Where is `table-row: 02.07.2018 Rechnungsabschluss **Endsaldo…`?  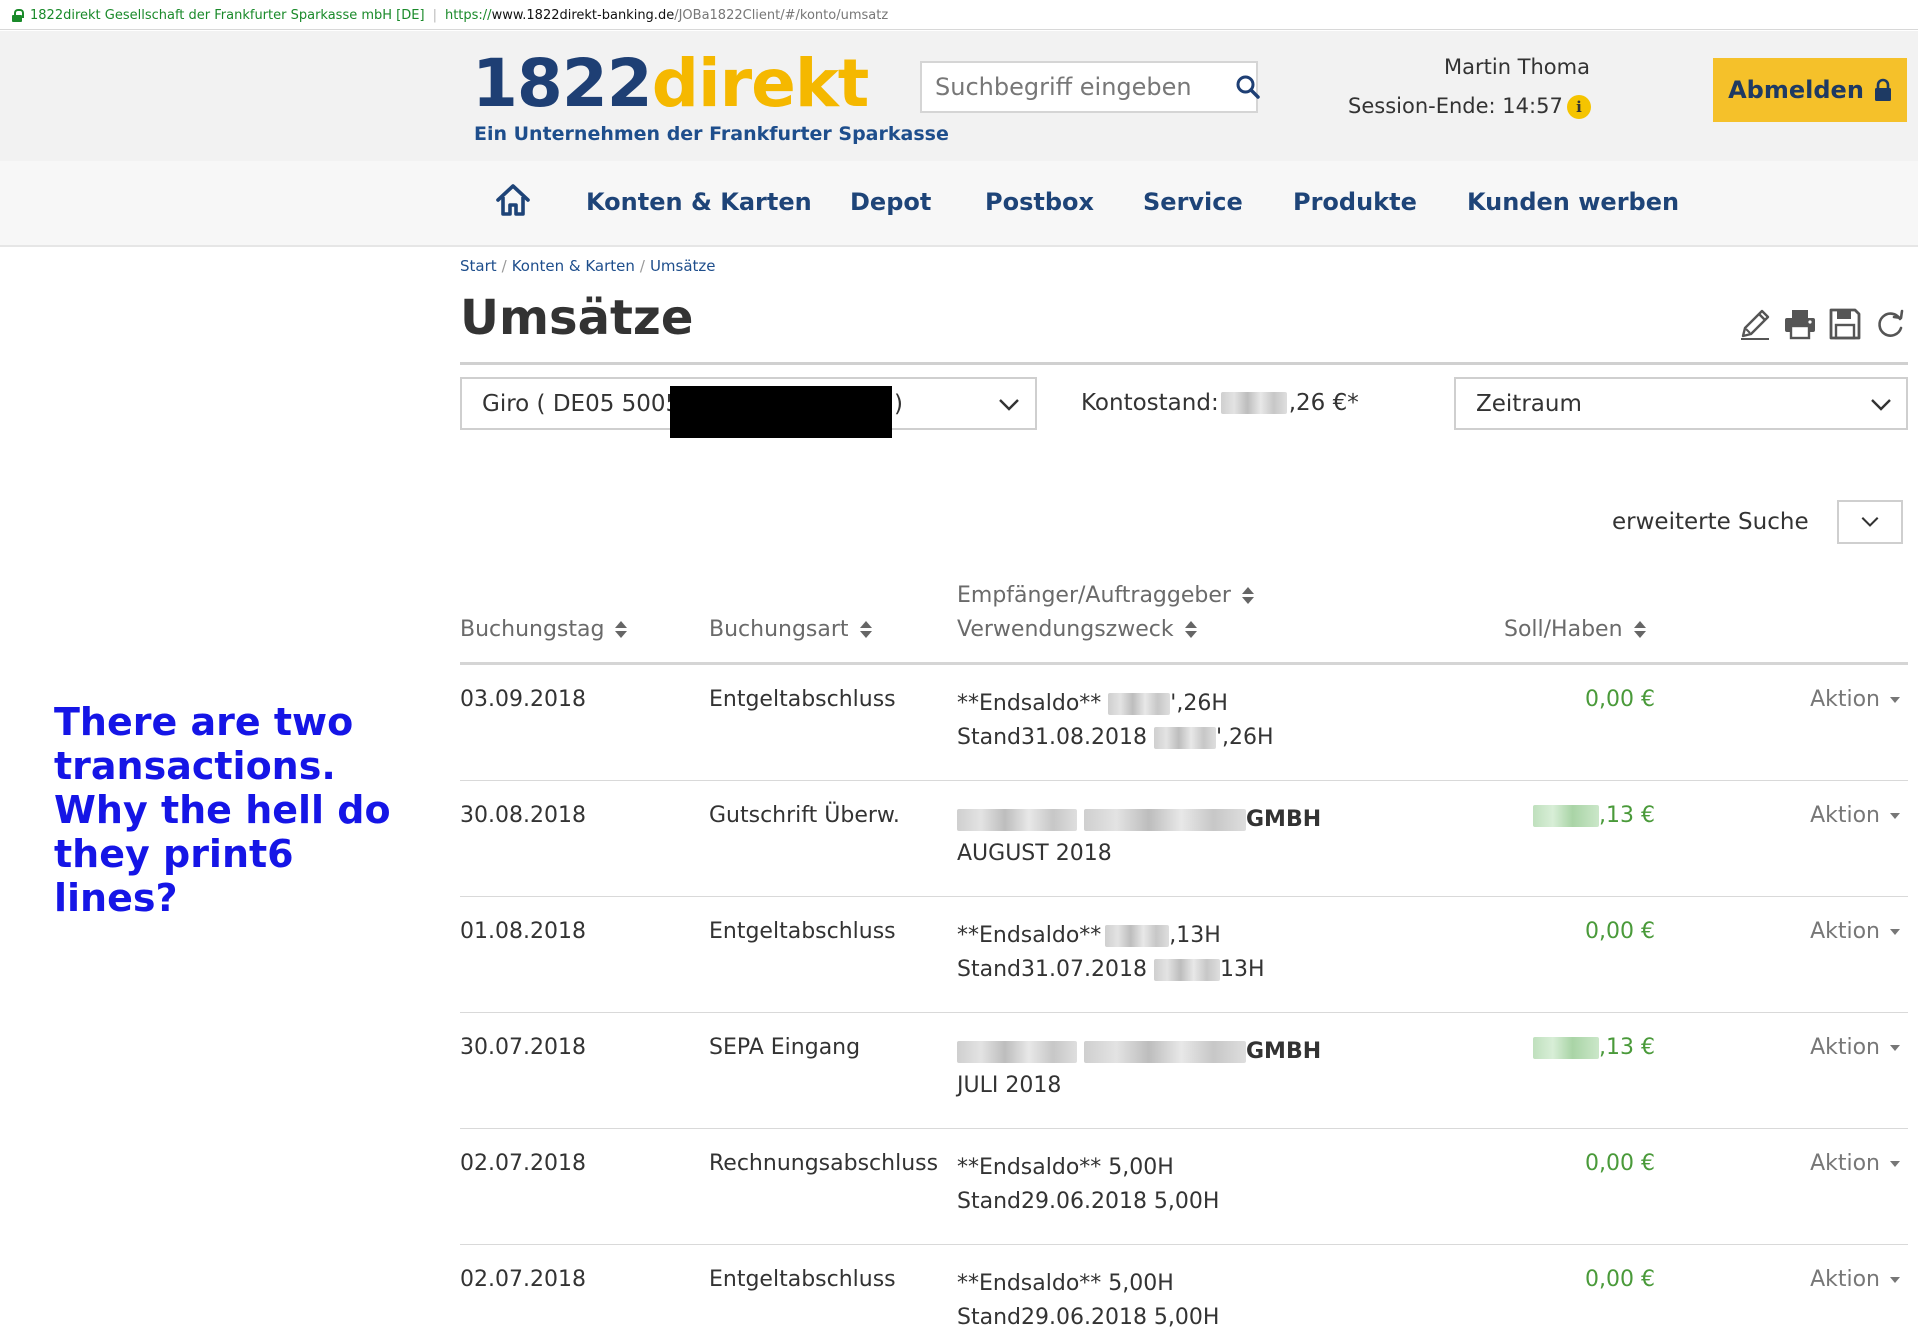
table-row: 02.07.2018 Rechnungsabschluss **Endsaldo… is located at coordinates (1184, 1187).